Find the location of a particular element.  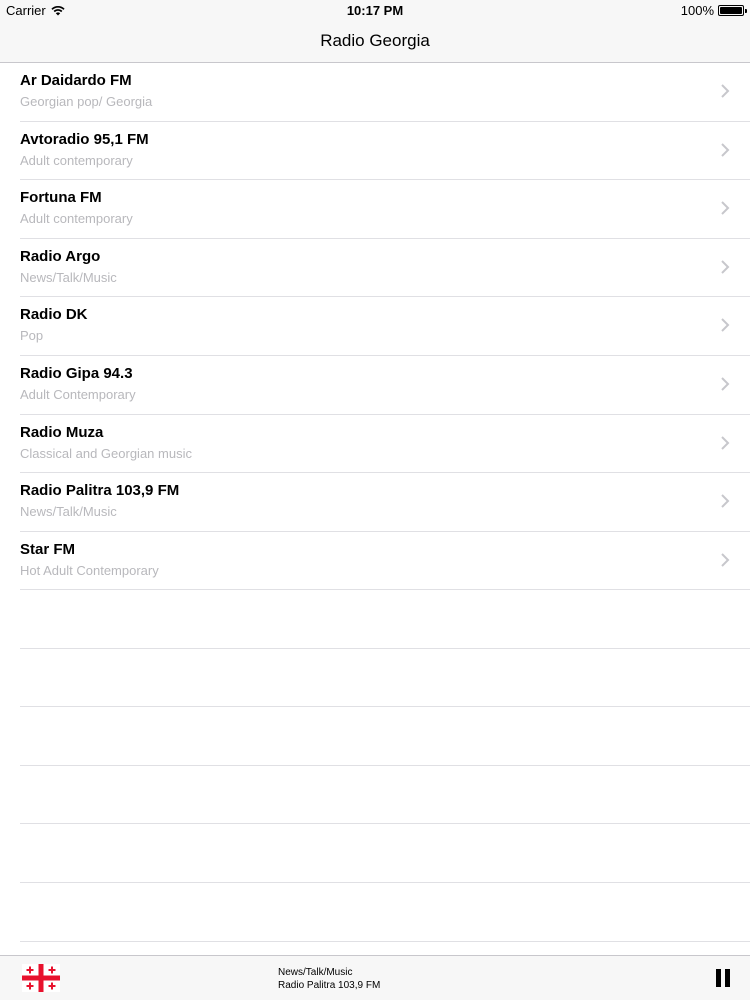

station-row-fortuna: Fortuna FM Adult contemporary is located at coordinates (375, 209).